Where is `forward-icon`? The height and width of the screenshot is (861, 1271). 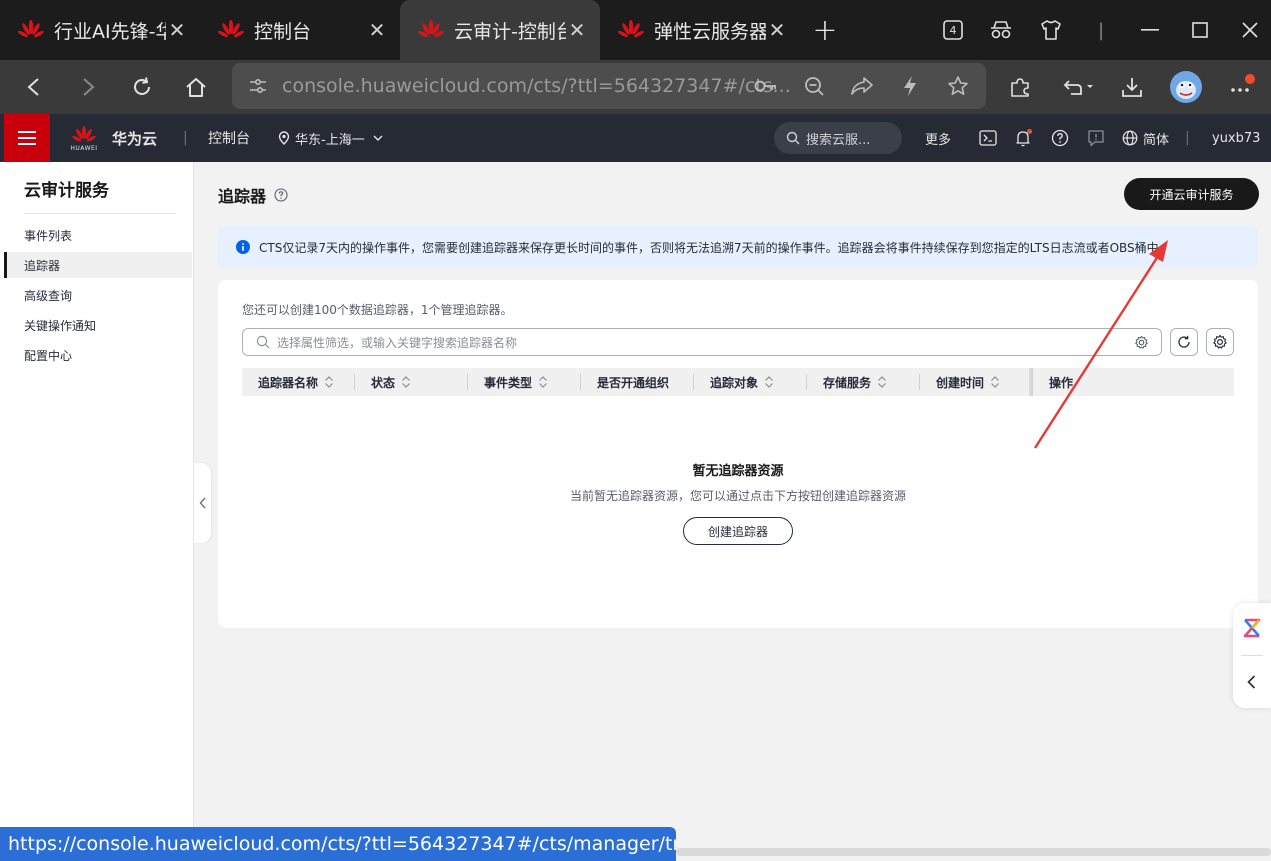
forward-icon is located at coordinates (88, 87).